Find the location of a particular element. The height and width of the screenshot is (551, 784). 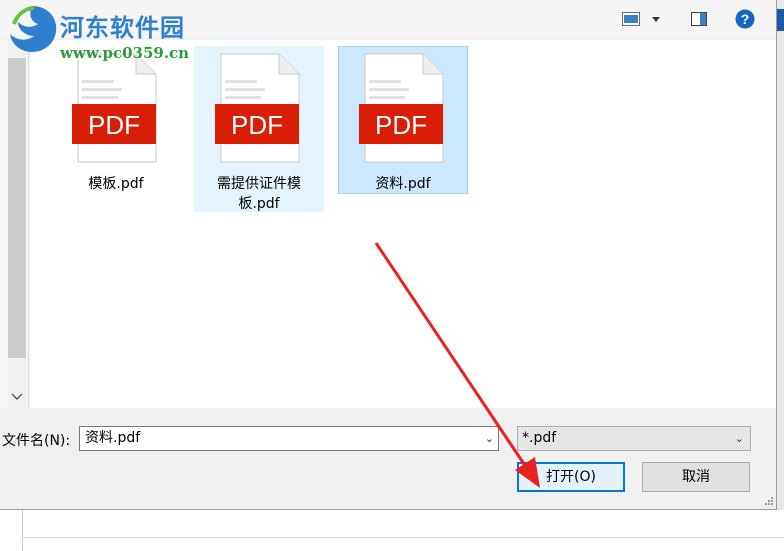

window-edge is located at coordinates (780, 255).